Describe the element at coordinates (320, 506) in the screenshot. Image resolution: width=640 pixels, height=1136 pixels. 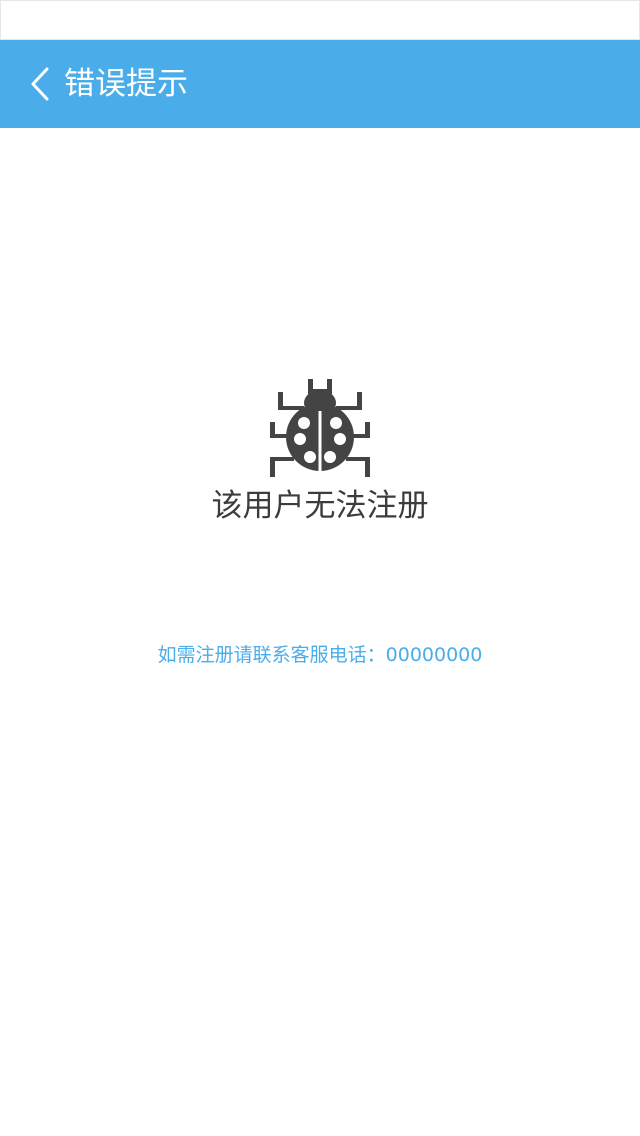
I see `error-message: 该用户无法注册` at that location.